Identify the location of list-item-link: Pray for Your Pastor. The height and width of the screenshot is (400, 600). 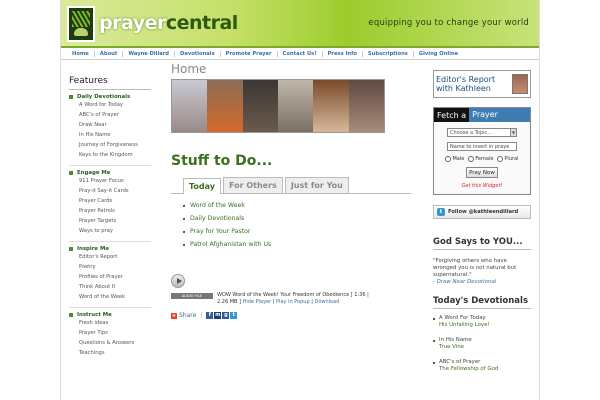
(297, 231).